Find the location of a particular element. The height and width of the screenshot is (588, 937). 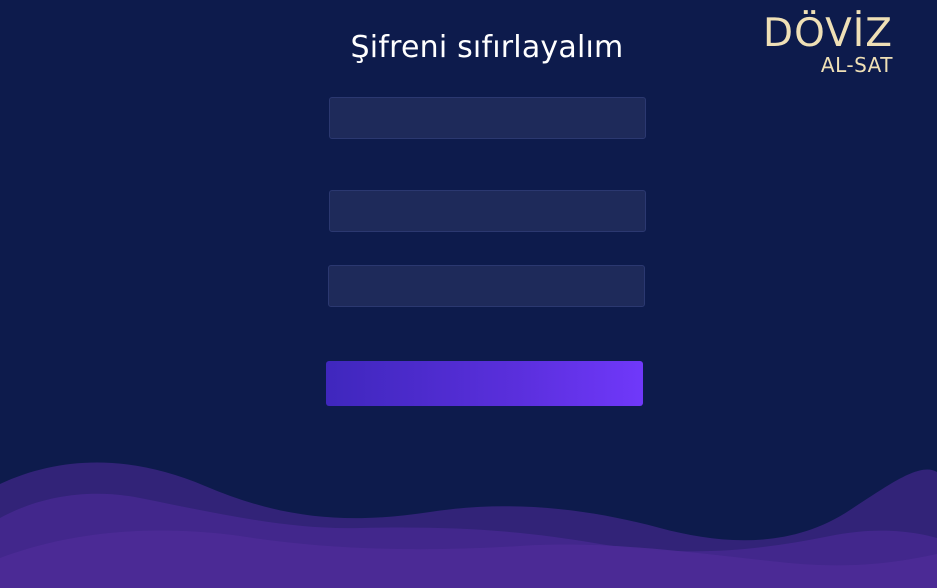

reset-submit-button is located at coordinates (484, 383).